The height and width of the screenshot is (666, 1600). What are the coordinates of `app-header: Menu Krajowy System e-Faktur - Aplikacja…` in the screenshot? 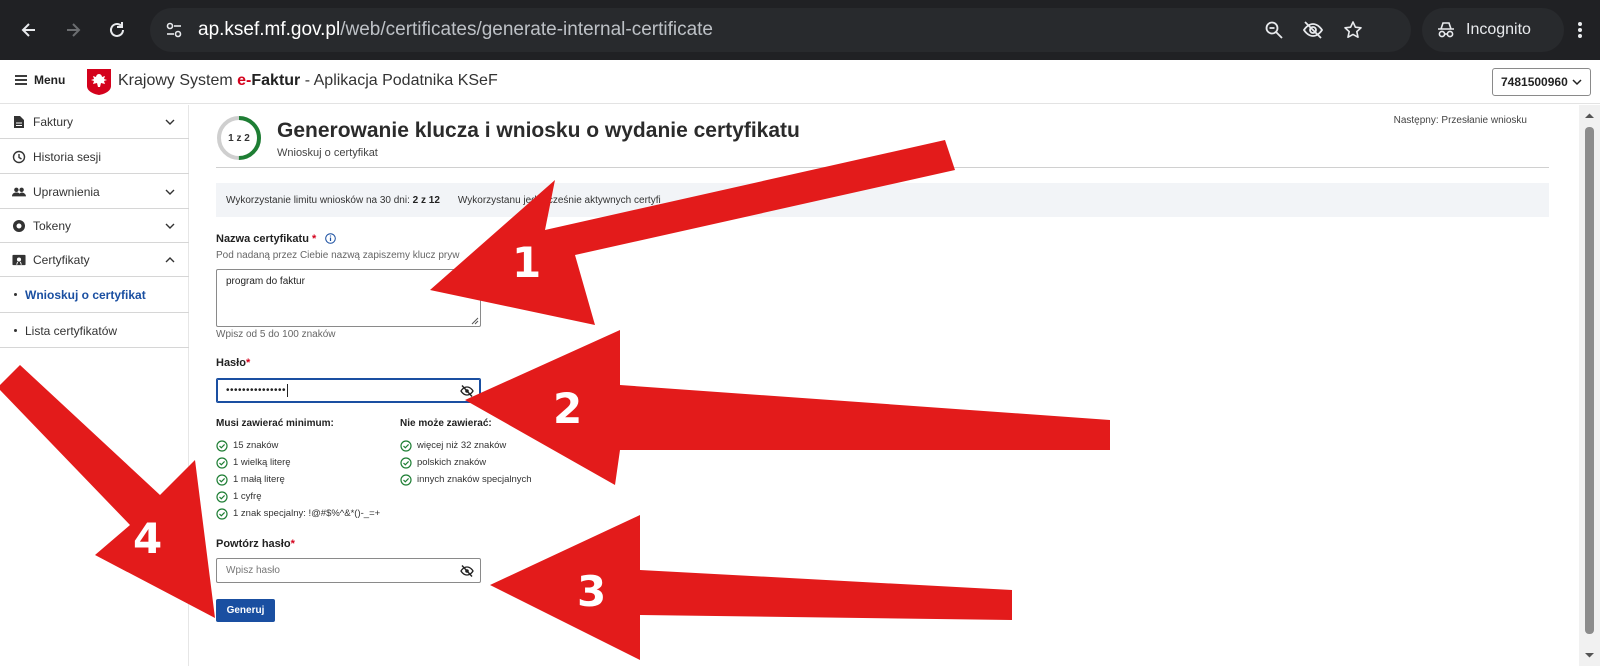 It's located at (800, 82).